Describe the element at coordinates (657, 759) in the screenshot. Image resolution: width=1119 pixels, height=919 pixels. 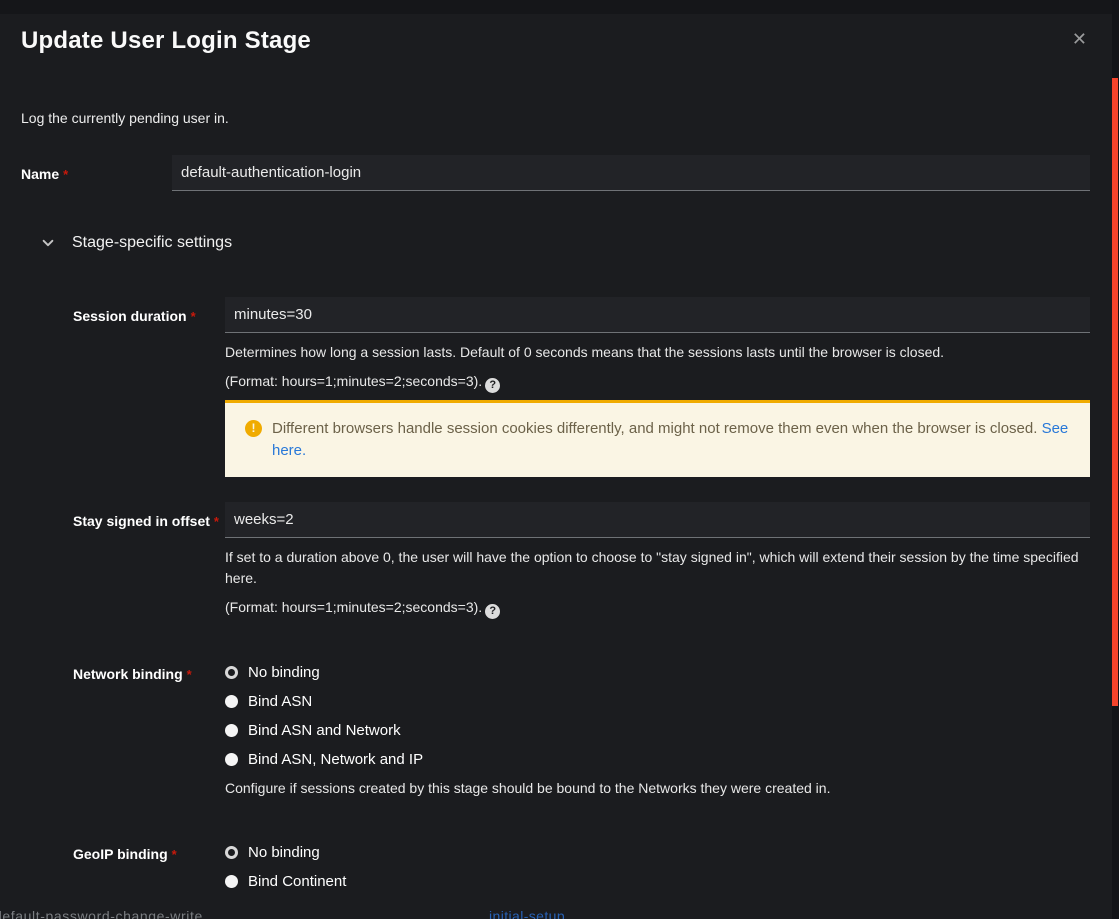
I see `radio-bind-asn-network-ip: Bind ASN, Network and IP` at that location.